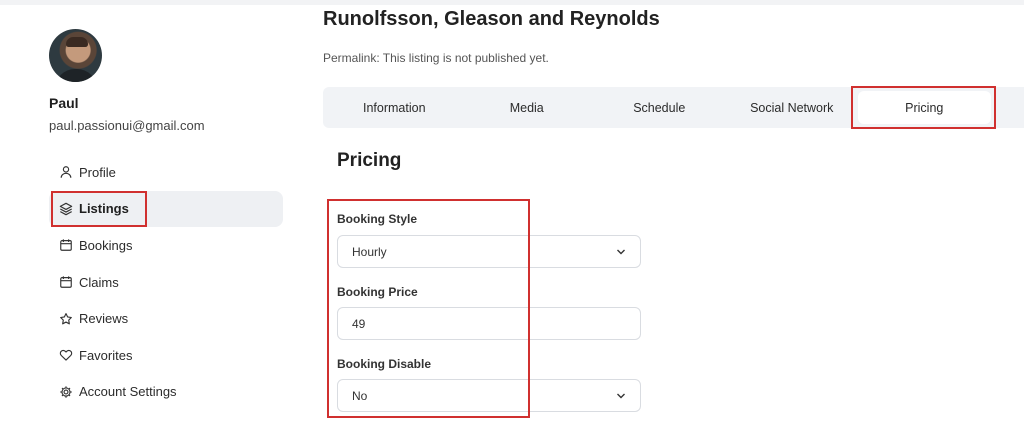  I want to click on sidebar-item-reviews: Reviews, so click(166, 318).